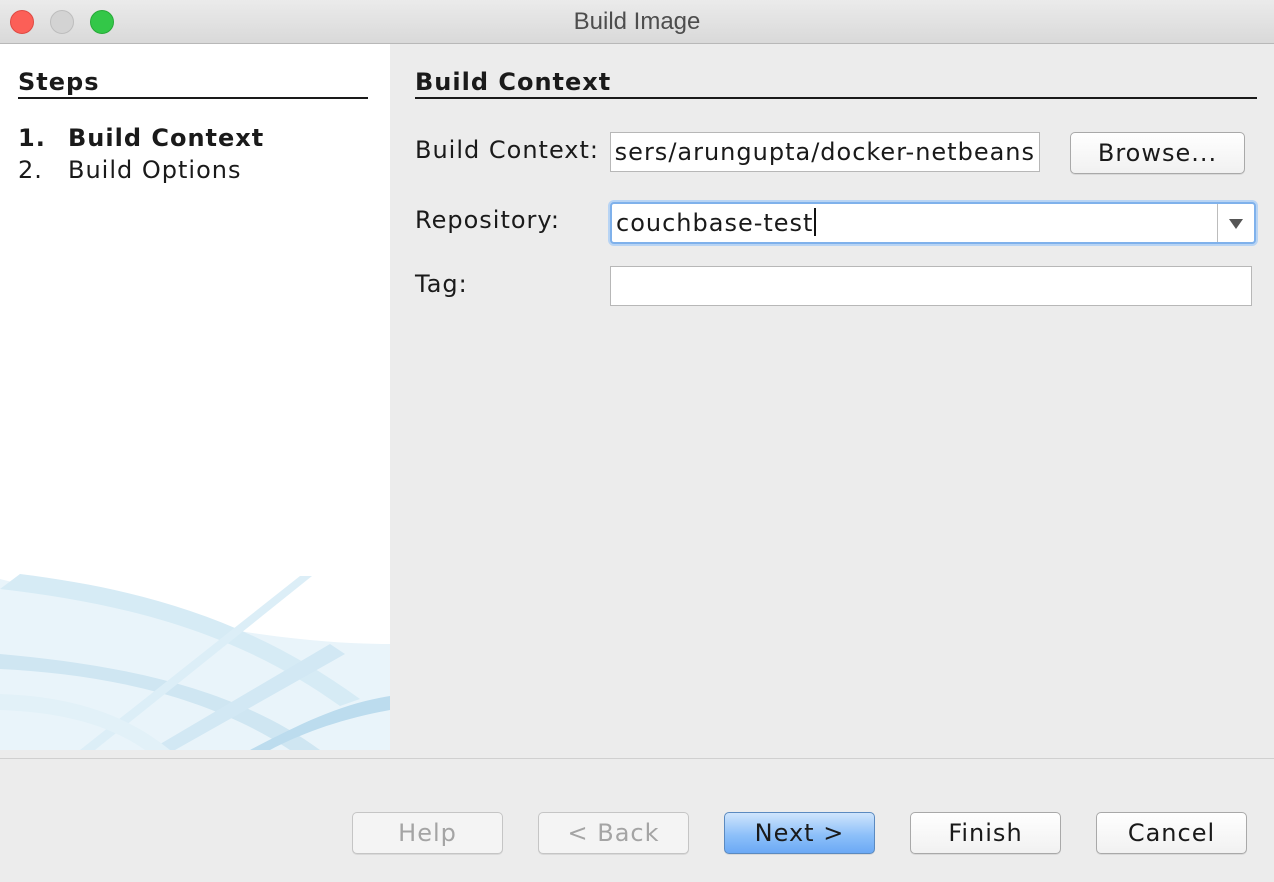  Describe the element at coordinates (32, 138) in the screenshot. I see `step-number: 1.` at that location.